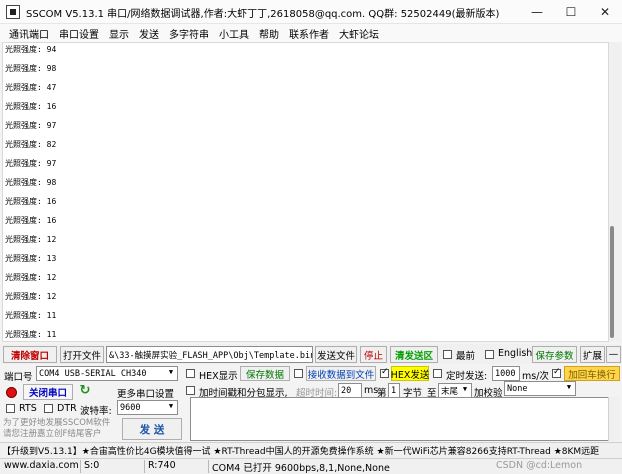 The image size is (622, 474). What do you see at coordinates (506, 373) in the screenshot?
I see `interval-input: 1000` at bounding box center [506, 373].